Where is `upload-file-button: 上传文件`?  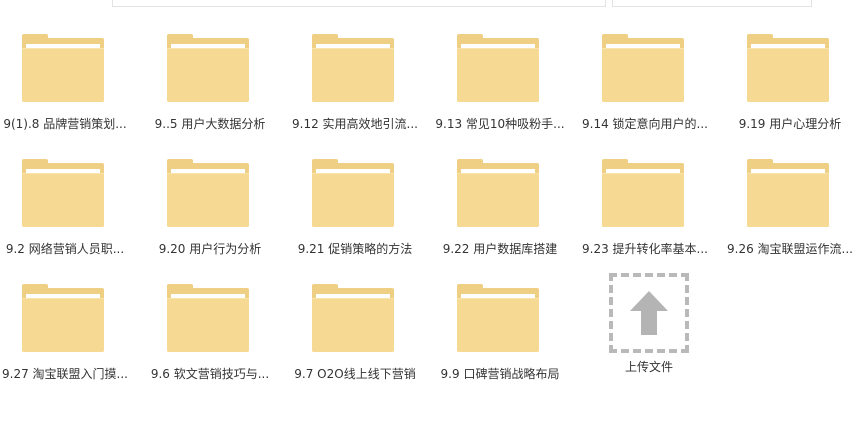 upload-file-button: 上传文件 is located at coordinates (654, 307).